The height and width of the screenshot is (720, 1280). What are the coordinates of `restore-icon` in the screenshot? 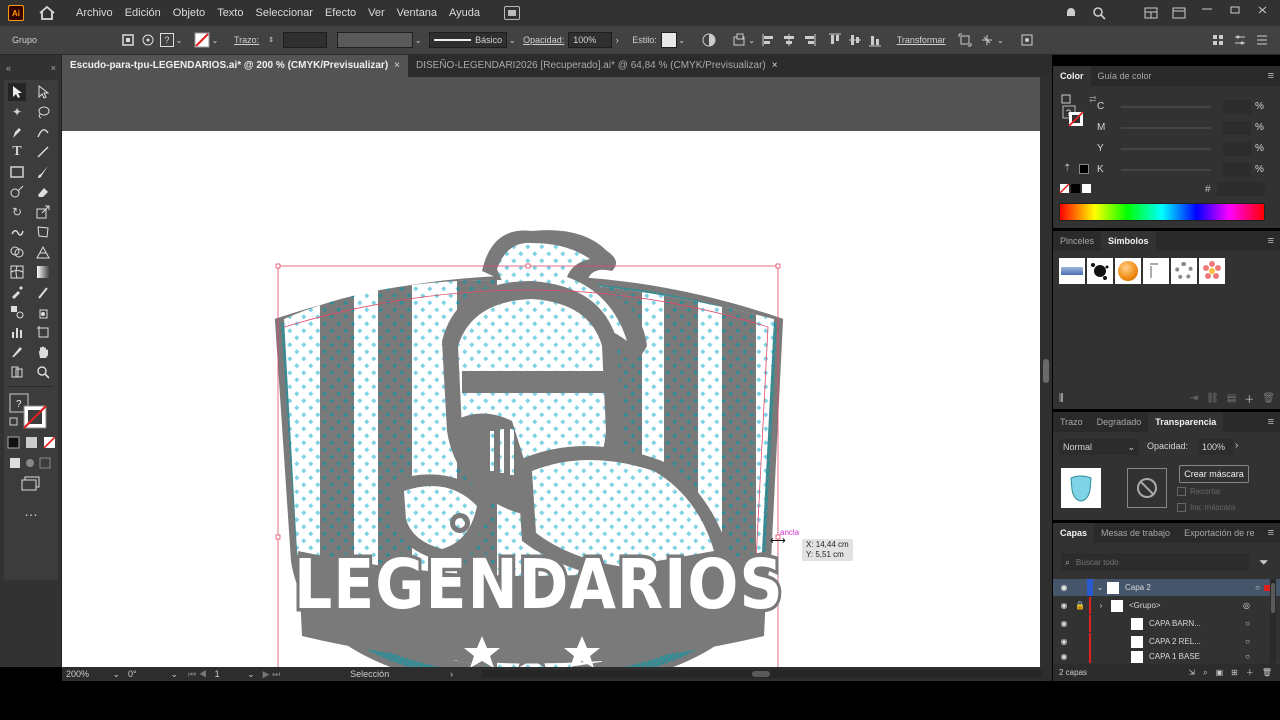 It's located at (1235, 13).